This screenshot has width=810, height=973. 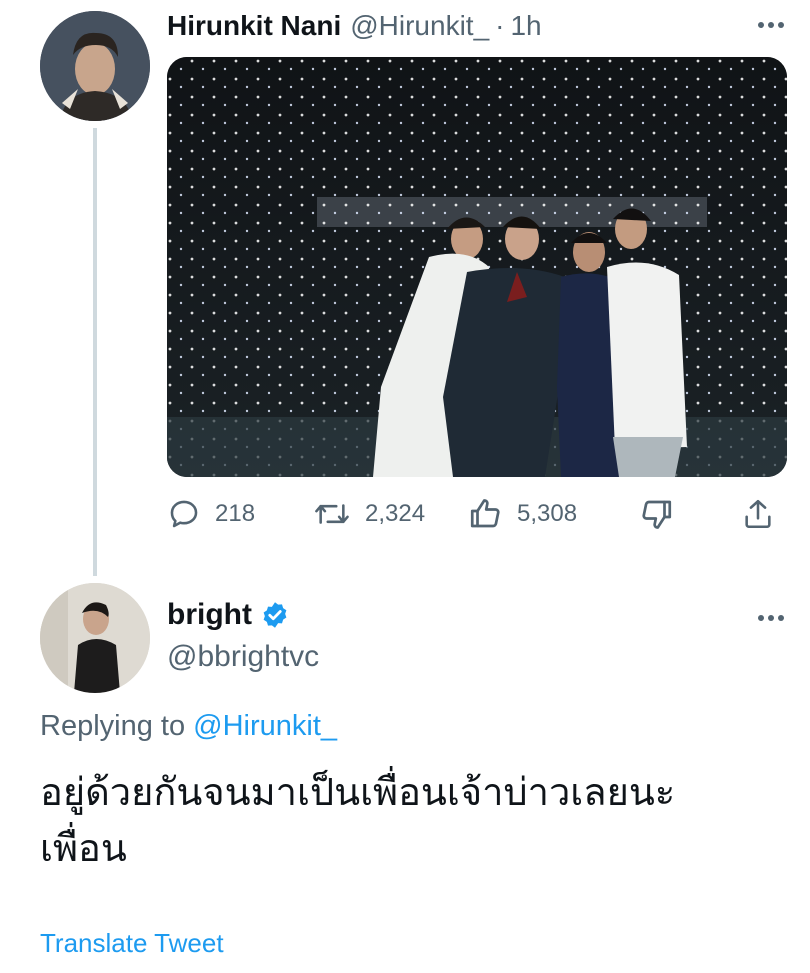 I want to click on retweet-count: 2,324, so click(x=395, y=513).